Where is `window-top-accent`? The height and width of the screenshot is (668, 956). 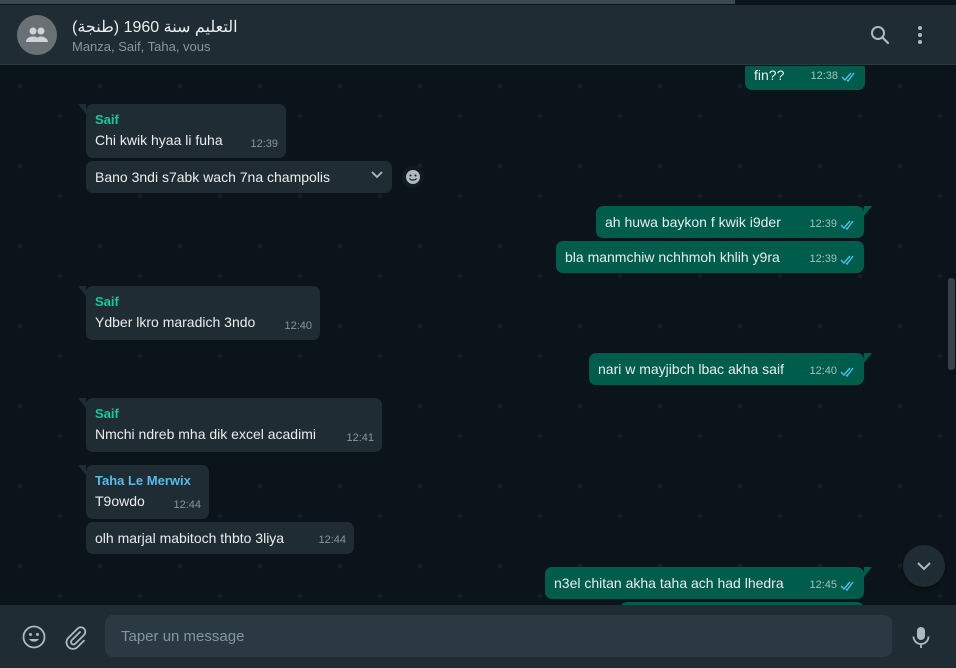 window-top-accent is located at coordinates (367, 2).